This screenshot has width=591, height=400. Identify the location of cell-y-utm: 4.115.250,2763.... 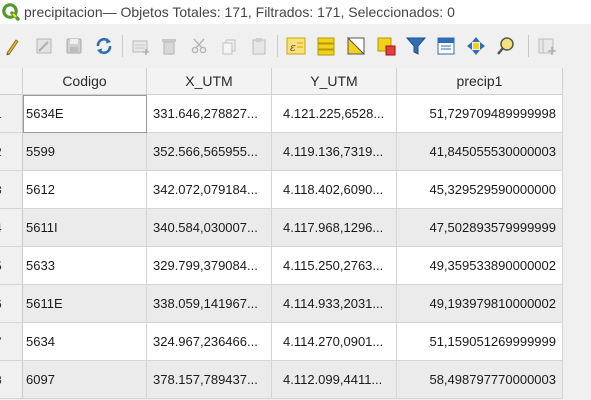
(334, 266).